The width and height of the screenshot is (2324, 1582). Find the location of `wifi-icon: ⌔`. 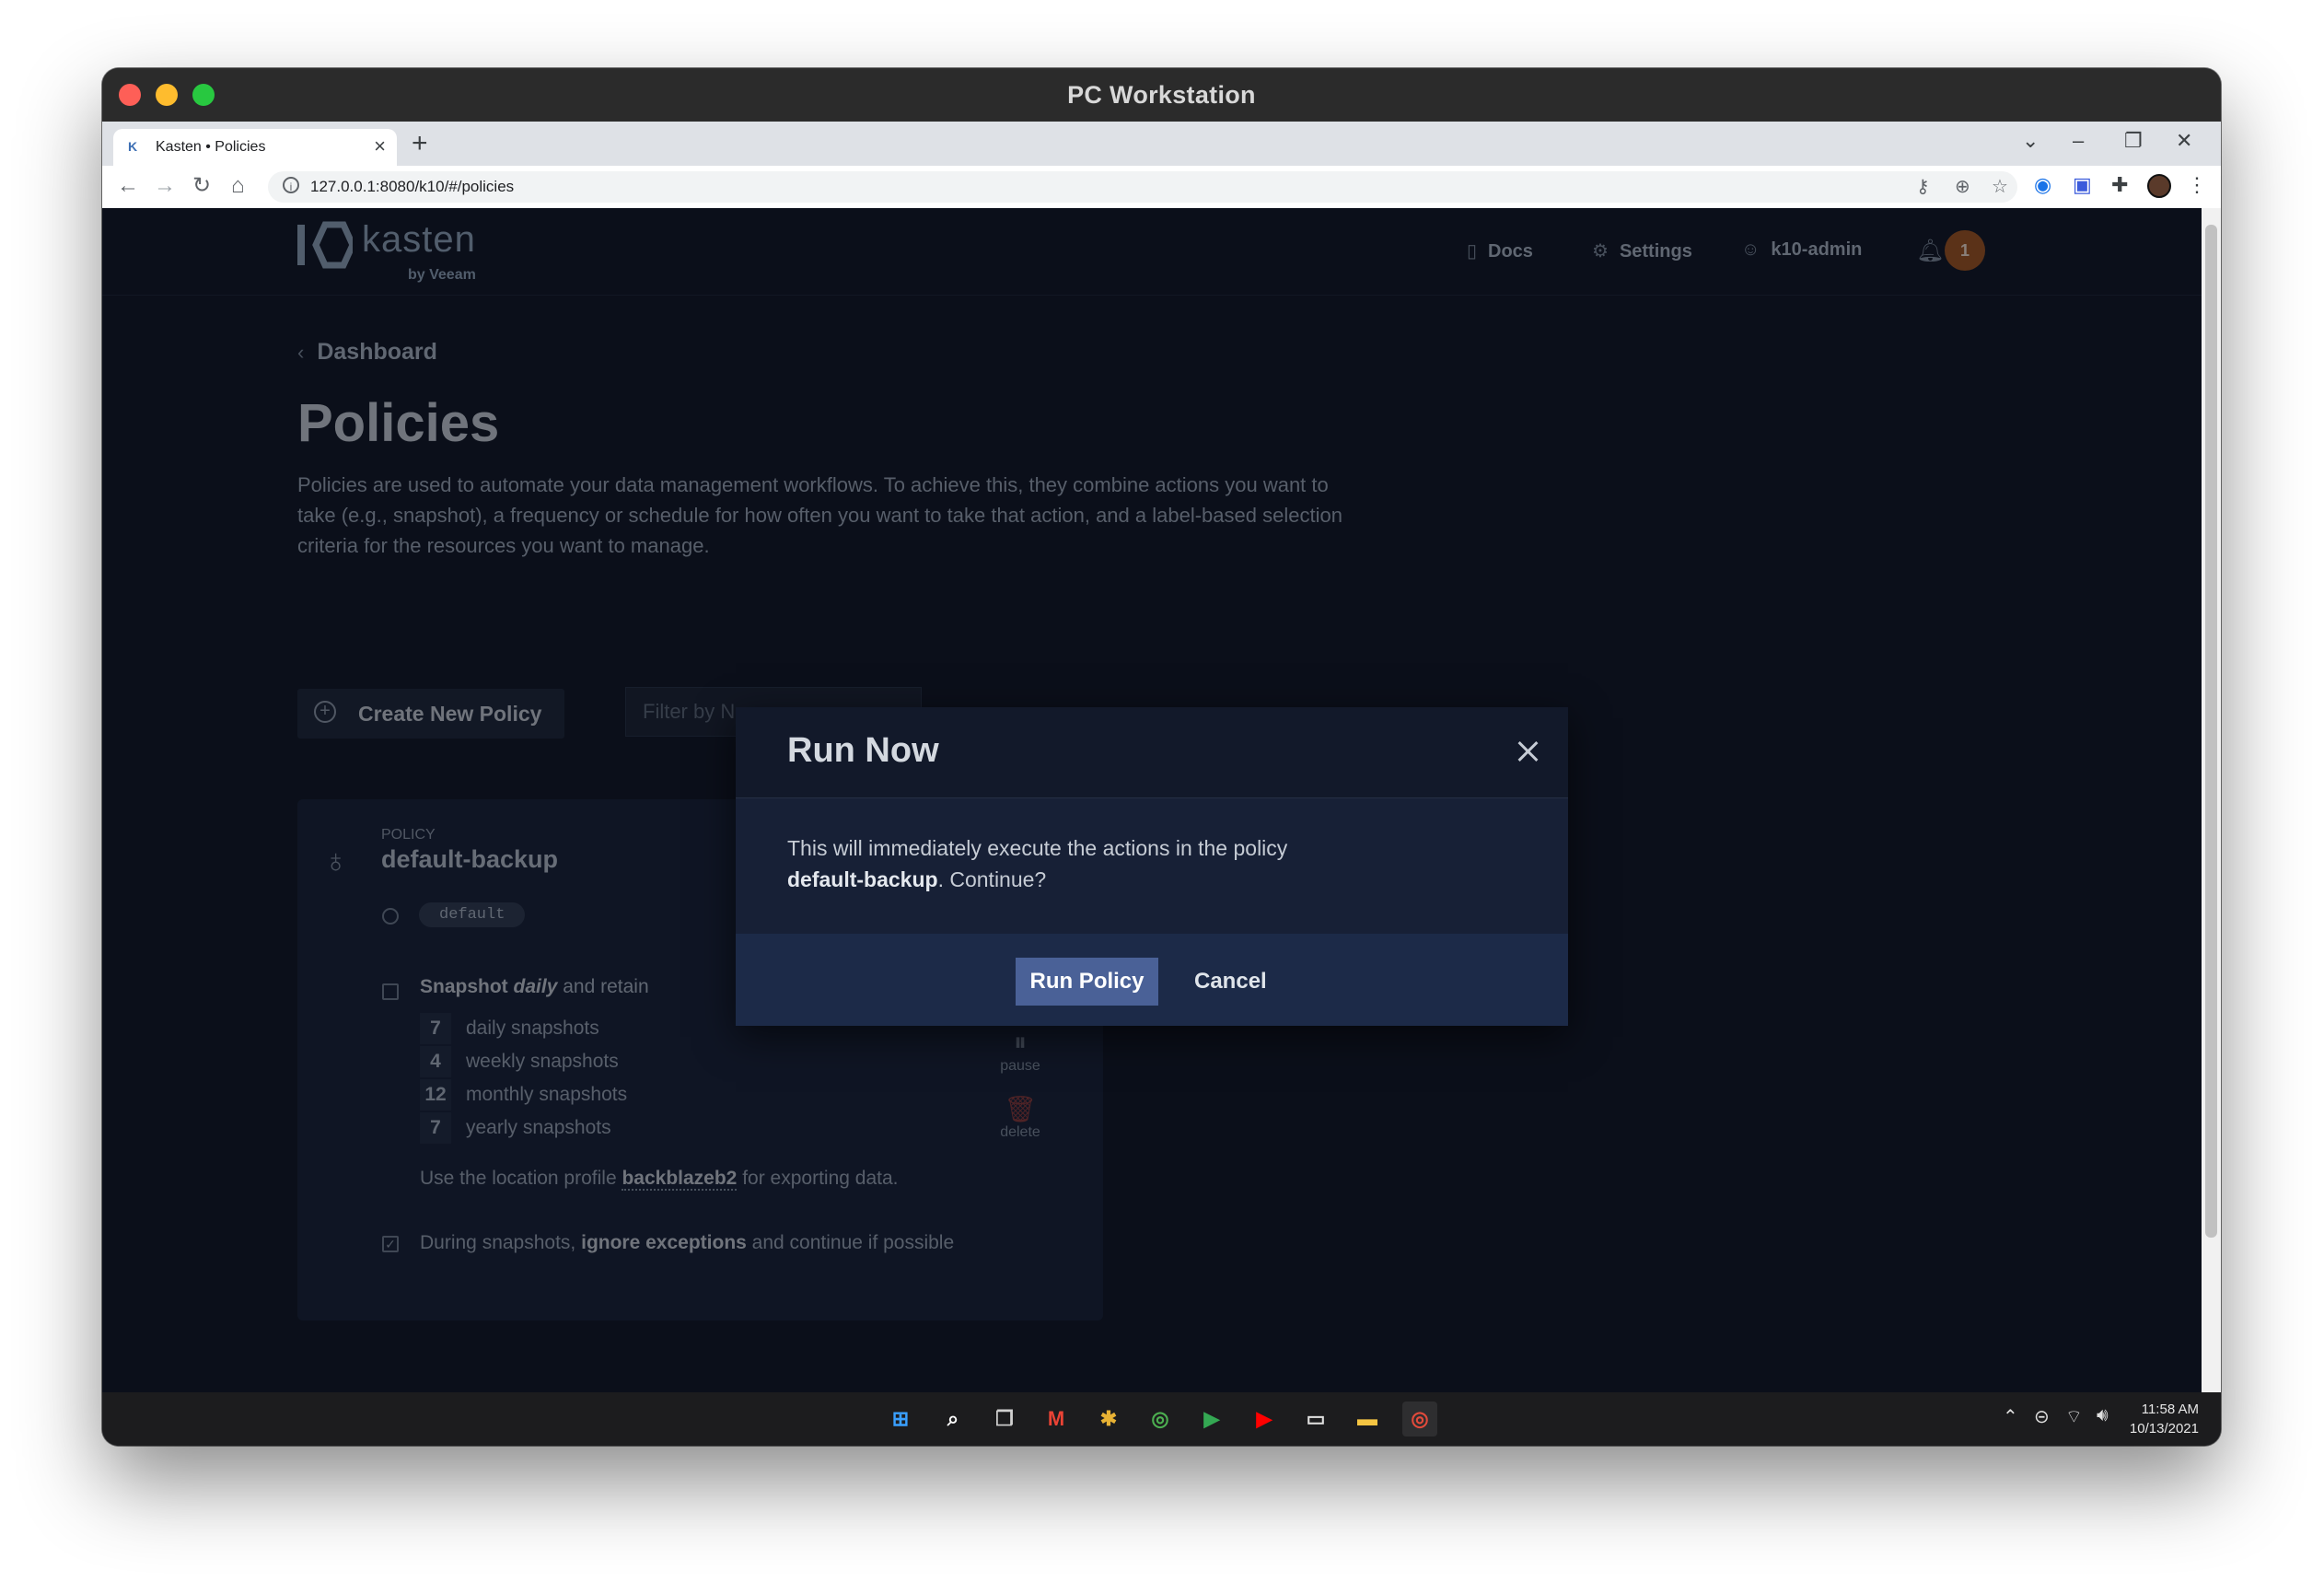

wifi-icon: ⌔ is located at coordinates (2074, 1416).